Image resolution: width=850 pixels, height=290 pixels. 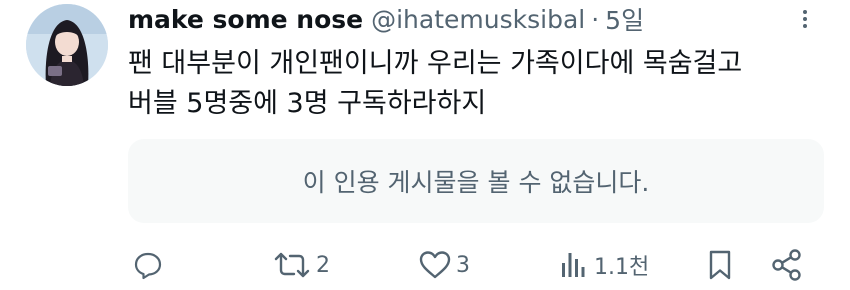 I want to click on display-name: make some nose, so click(x=245, y=19).